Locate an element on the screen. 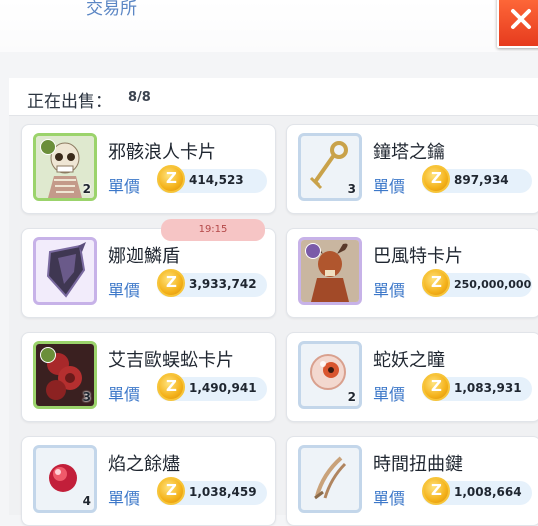 This screenshot has height=526, width=538. price-value: 3,933,742 is located at coordinates (223, 284).